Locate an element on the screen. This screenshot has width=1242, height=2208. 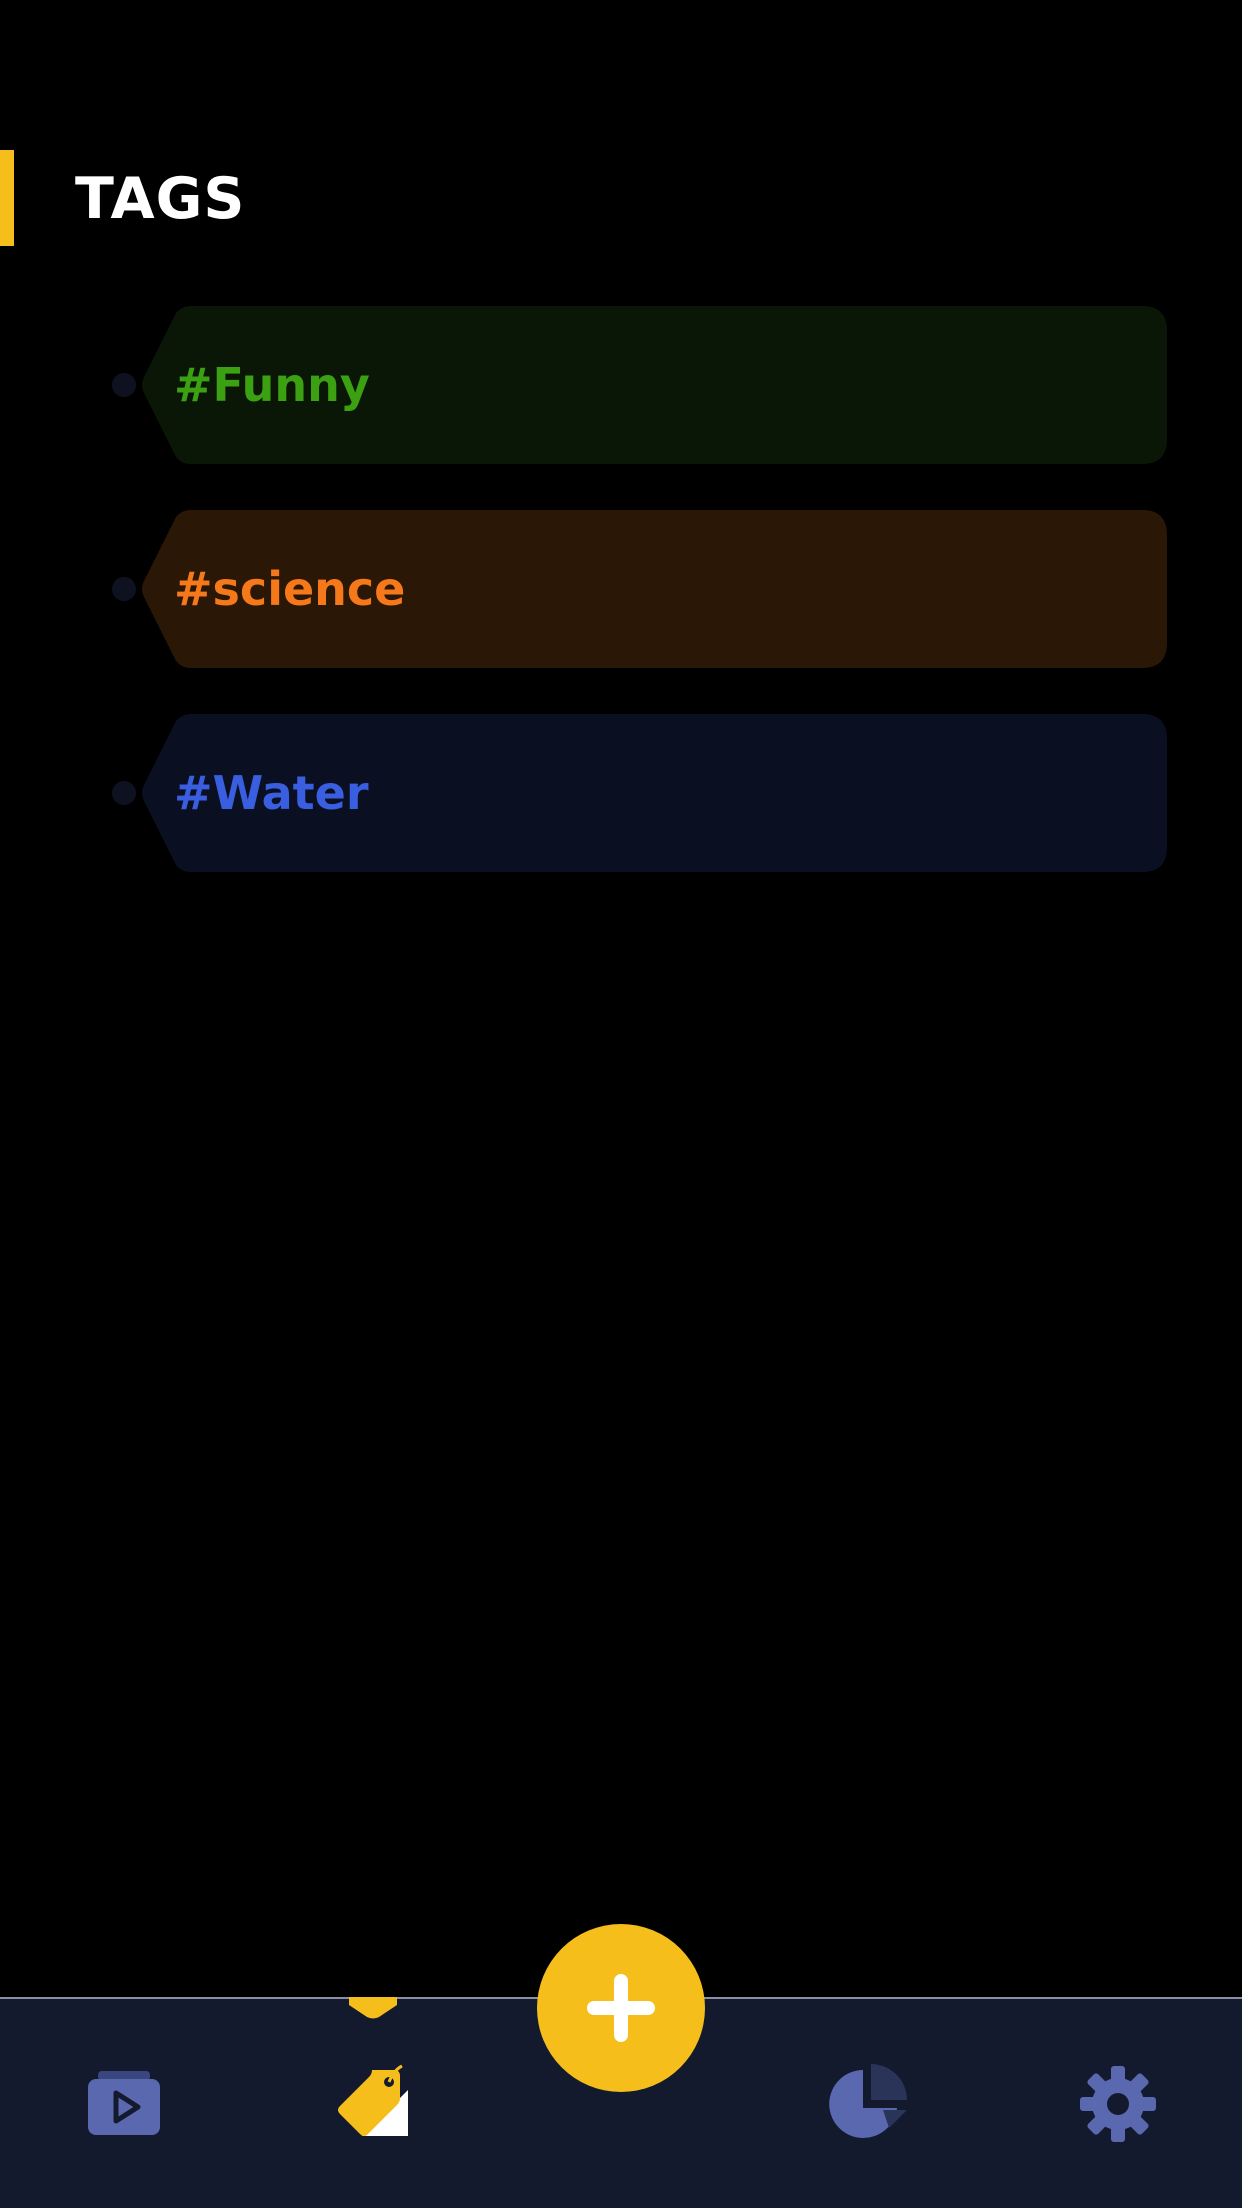
tag-item-science: #science is located at coordinates (639, 589).